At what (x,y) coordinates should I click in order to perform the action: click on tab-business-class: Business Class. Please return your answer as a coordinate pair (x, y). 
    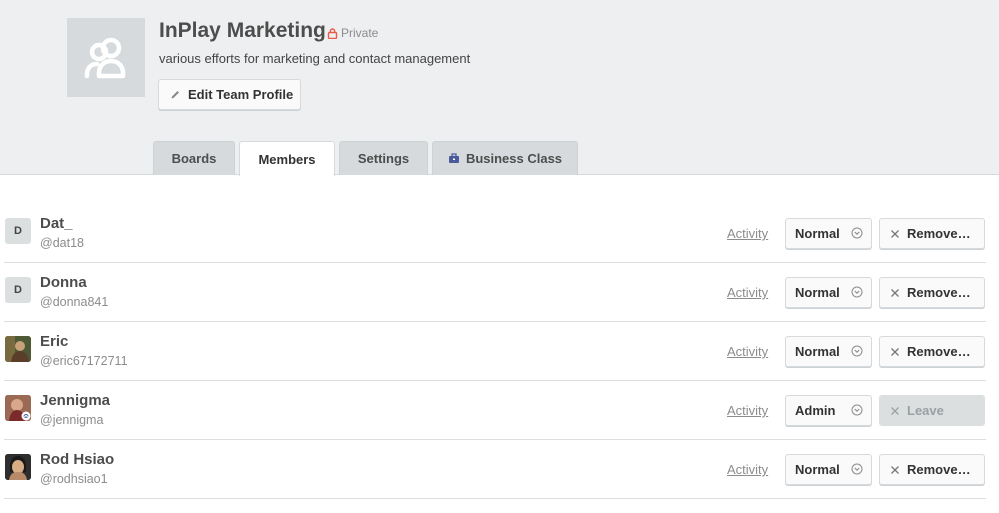
    Looking at the image, I should click on (505, 158).